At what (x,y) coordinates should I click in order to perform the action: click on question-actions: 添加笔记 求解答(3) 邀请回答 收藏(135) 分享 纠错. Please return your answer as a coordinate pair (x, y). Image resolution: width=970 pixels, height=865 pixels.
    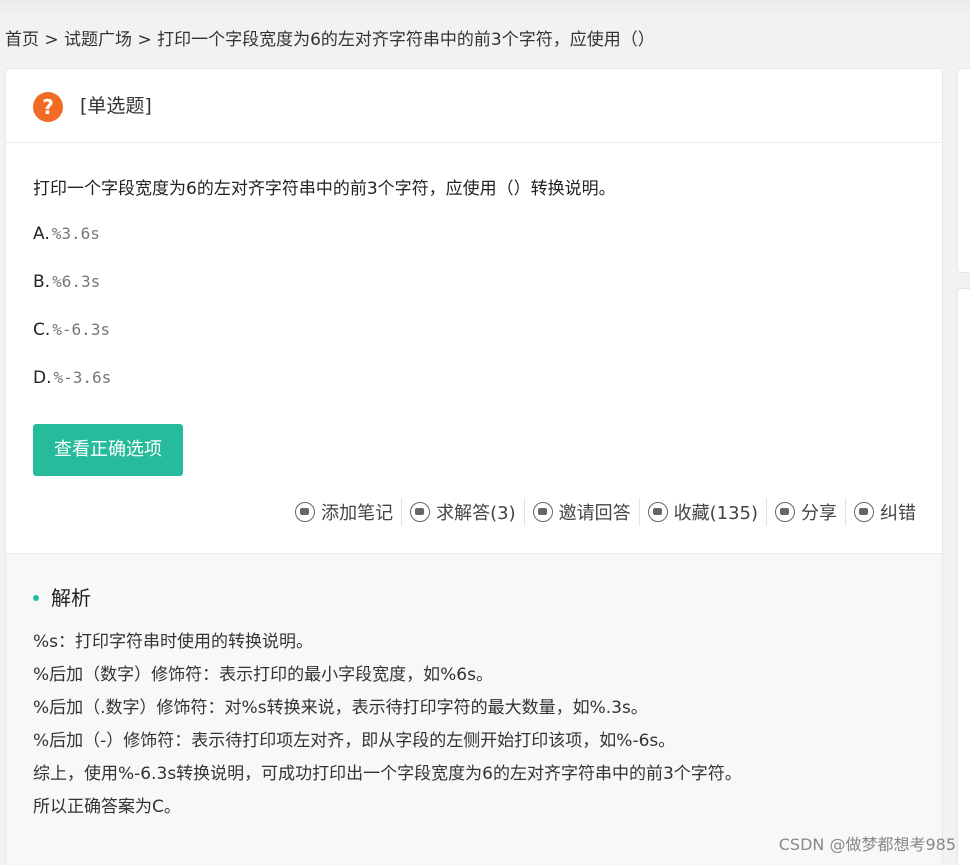
    Looking at the image, I should click on (605, 512).